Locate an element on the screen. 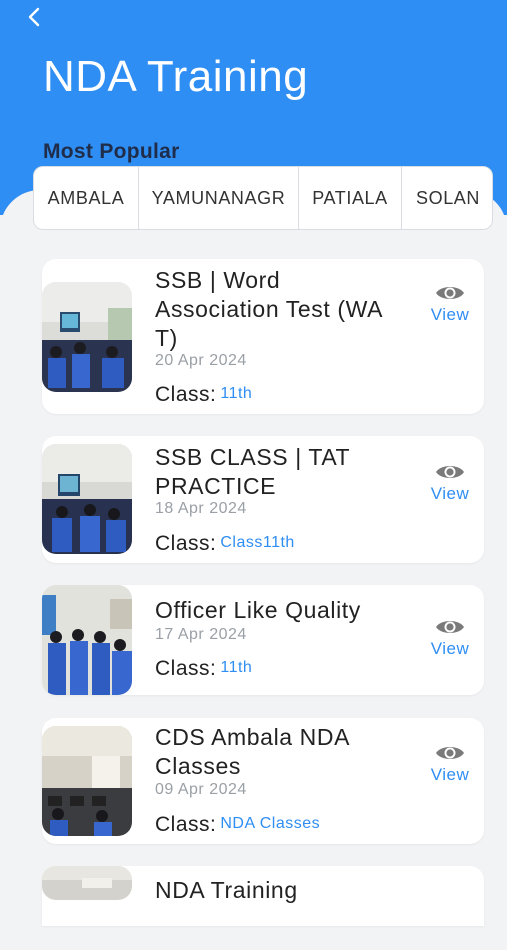 The image size is (507, 950). item-title: SSB | Word Association Test (WA T) is located at coordinates (268, 309).